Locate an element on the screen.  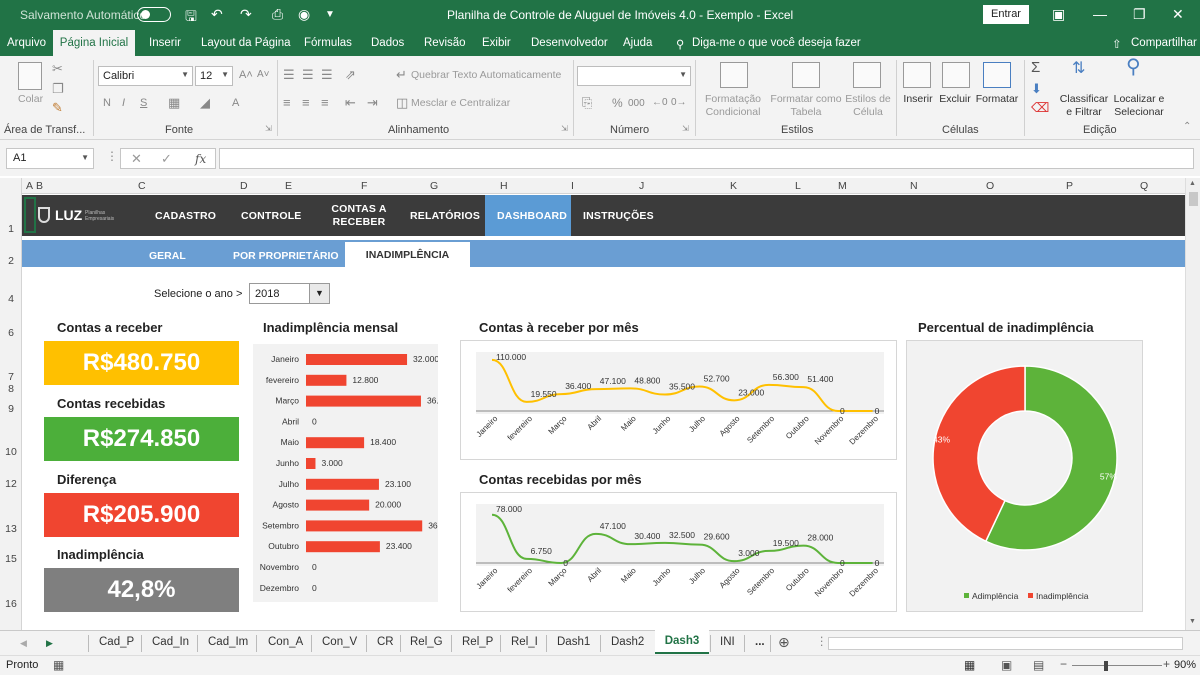
next-sheet-icon: ▶ is located at coordinates (49, 643).